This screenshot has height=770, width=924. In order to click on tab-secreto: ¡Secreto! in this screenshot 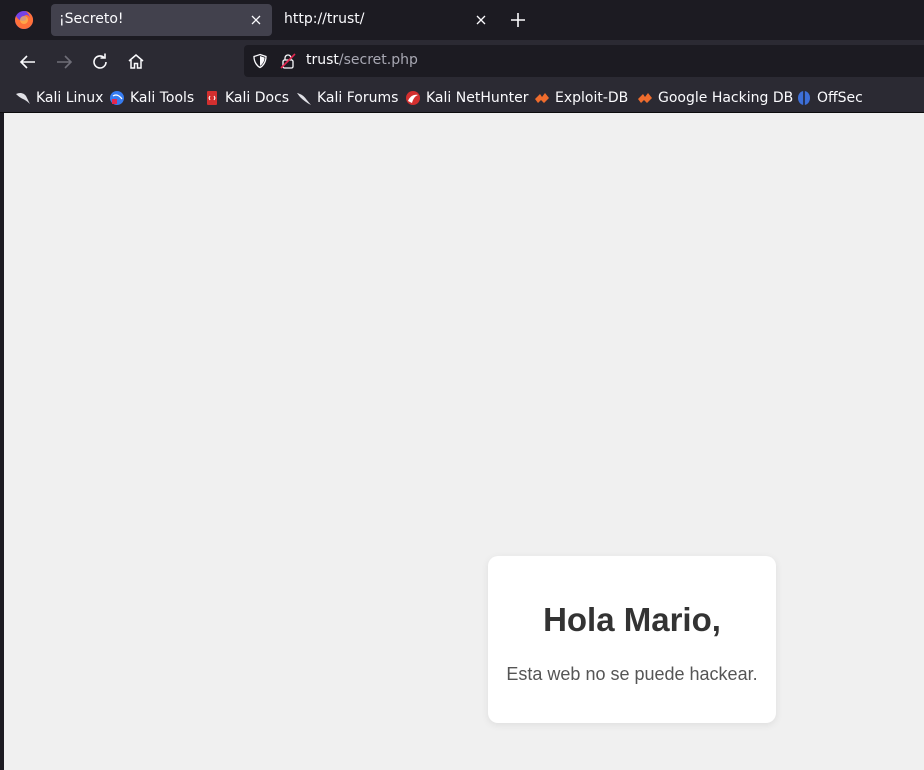, I will do `click(161, 20)`.